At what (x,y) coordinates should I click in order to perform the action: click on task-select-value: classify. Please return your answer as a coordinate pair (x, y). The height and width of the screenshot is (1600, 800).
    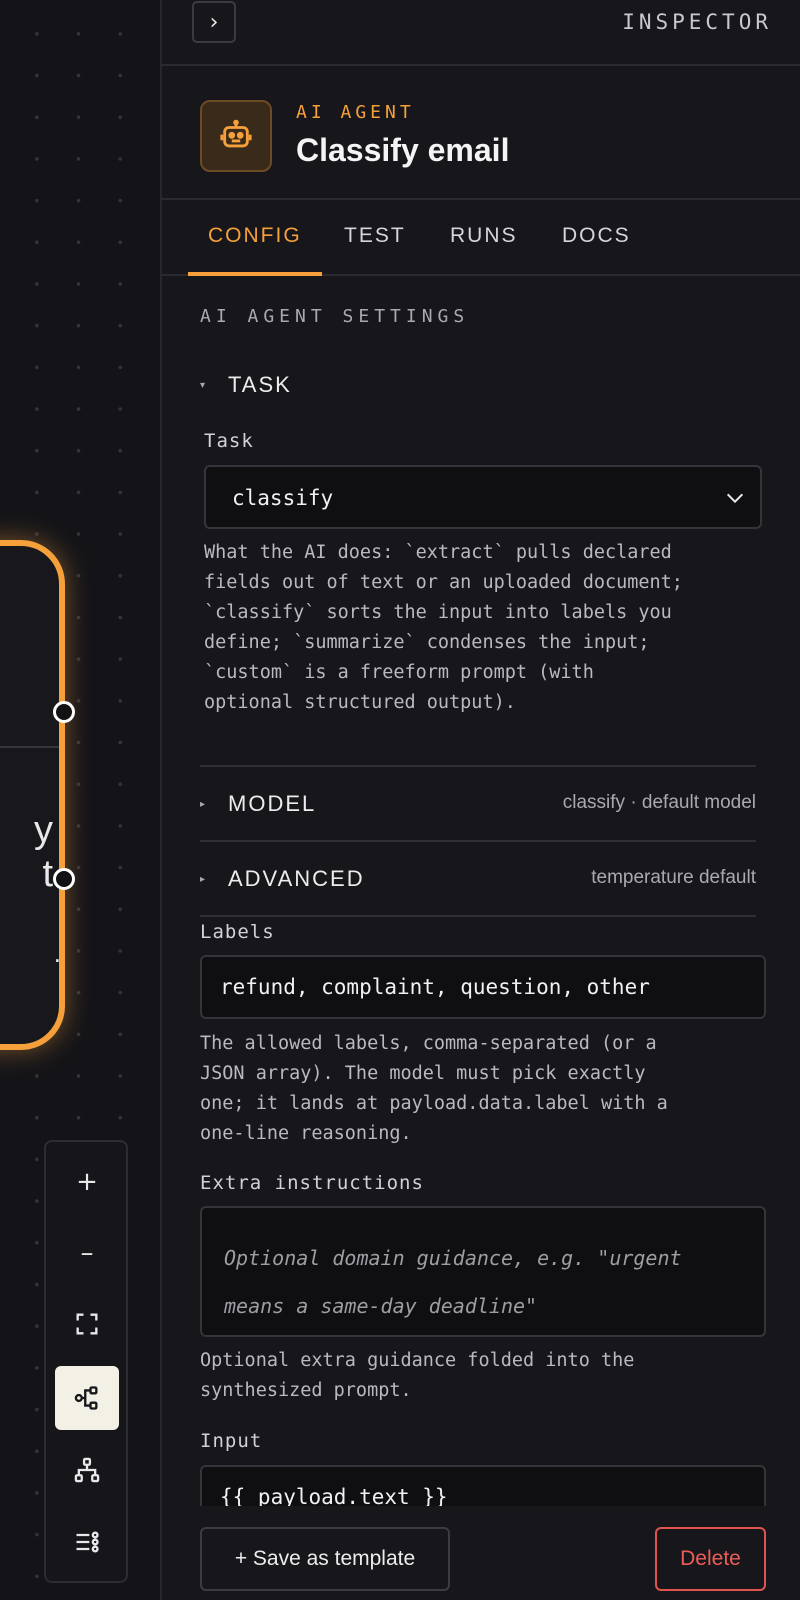
    Looking at the image, I should click on (283, 498).